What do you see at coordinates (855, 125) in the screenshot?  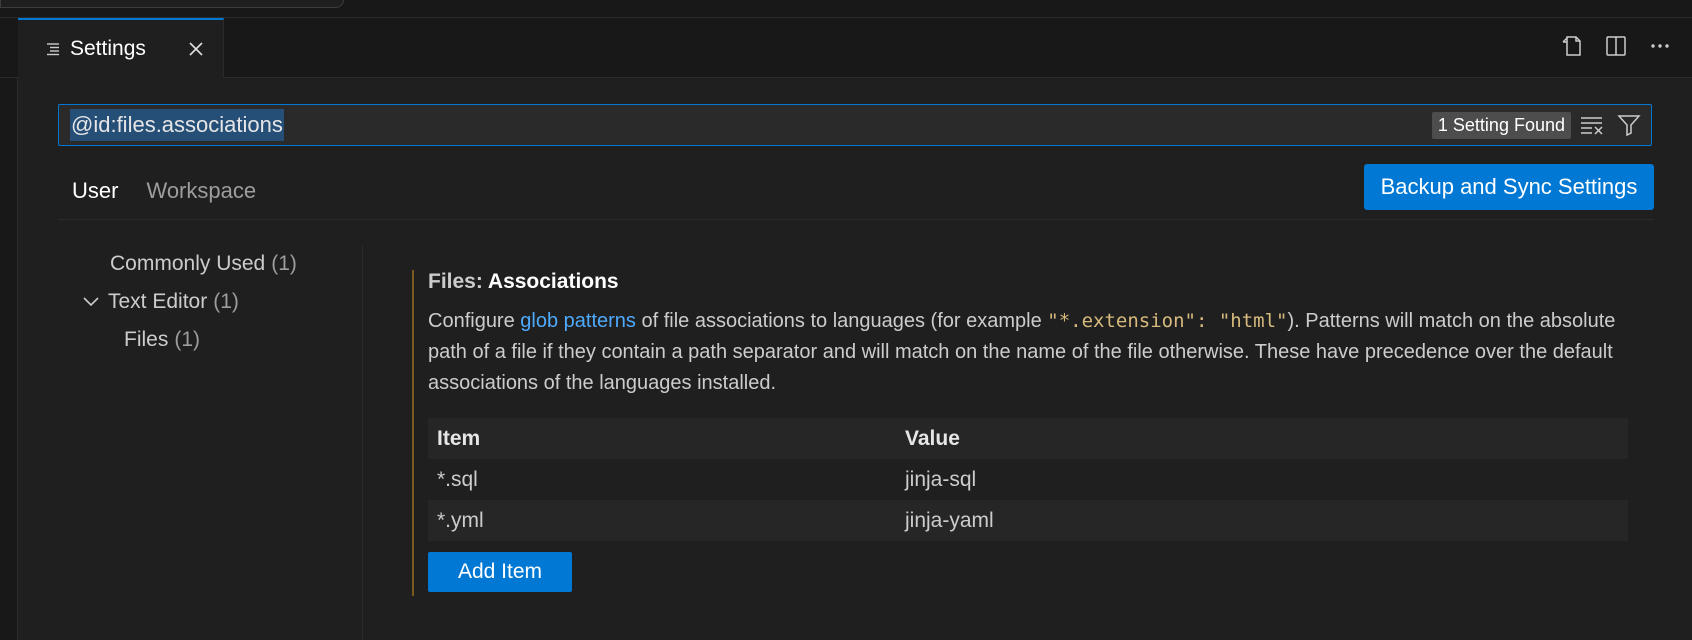 I see `settings-search: @id:files.associations 1 Setting Found` at bounding box center [855, 125].